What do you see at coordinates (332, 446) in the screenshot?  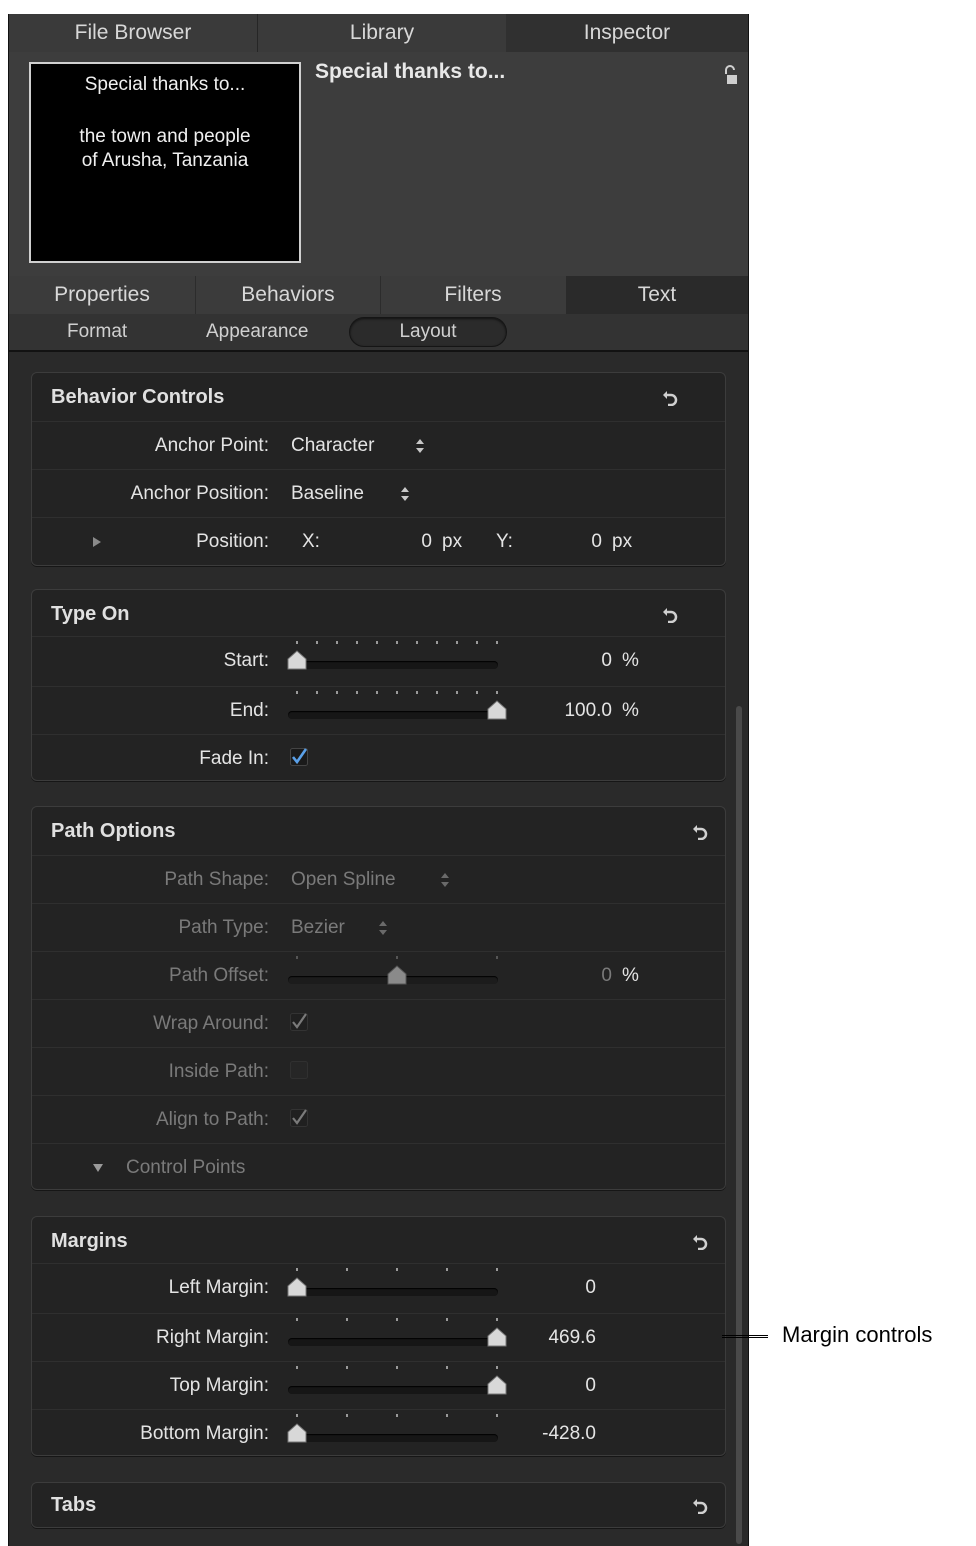 I see `anchor-point-popup: Character` at bounding box center [332, 446].